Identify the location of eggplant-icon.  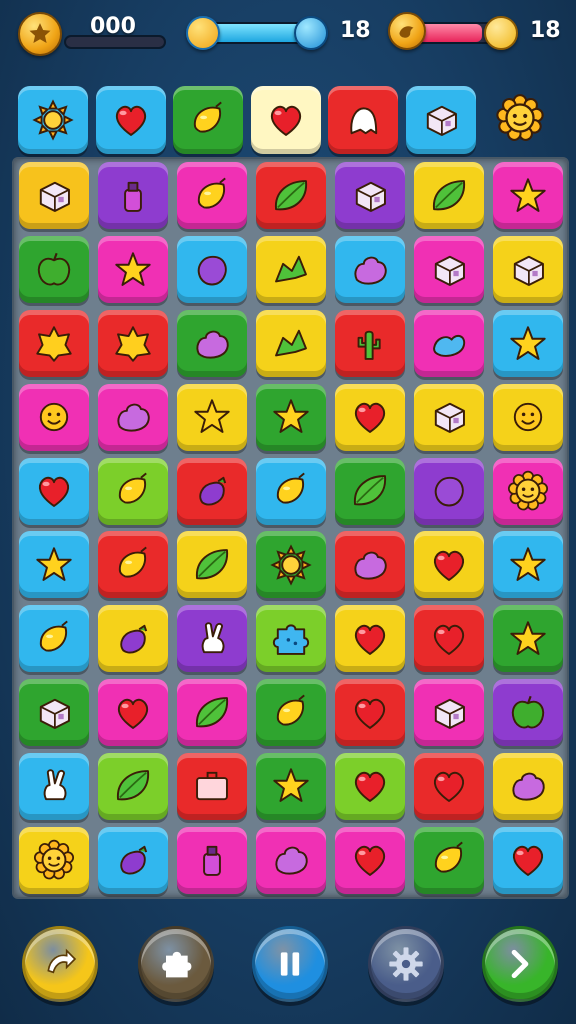
(212, 491).